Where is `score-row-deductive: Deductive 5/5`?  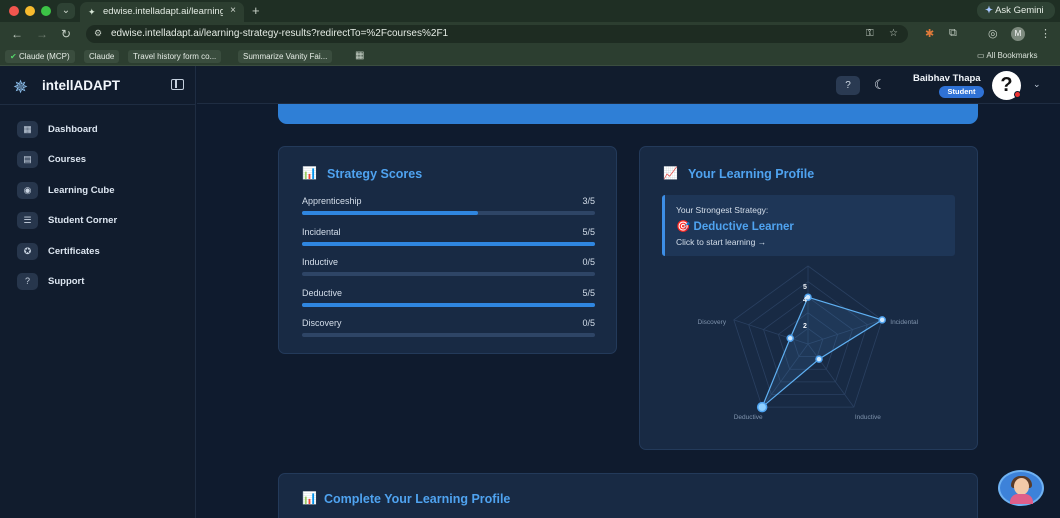 score-row-deductive: Deductive 5/5 is located at coordinates (448, 298).